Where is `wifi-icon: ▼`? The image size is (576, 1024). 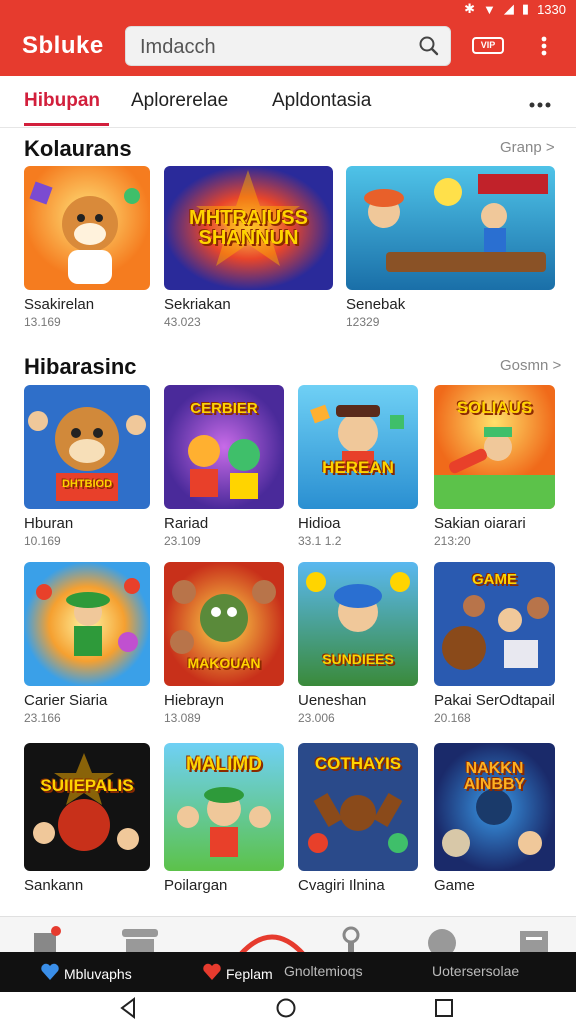
wifi-icon: ▼ is located at coordinates (489, 9).